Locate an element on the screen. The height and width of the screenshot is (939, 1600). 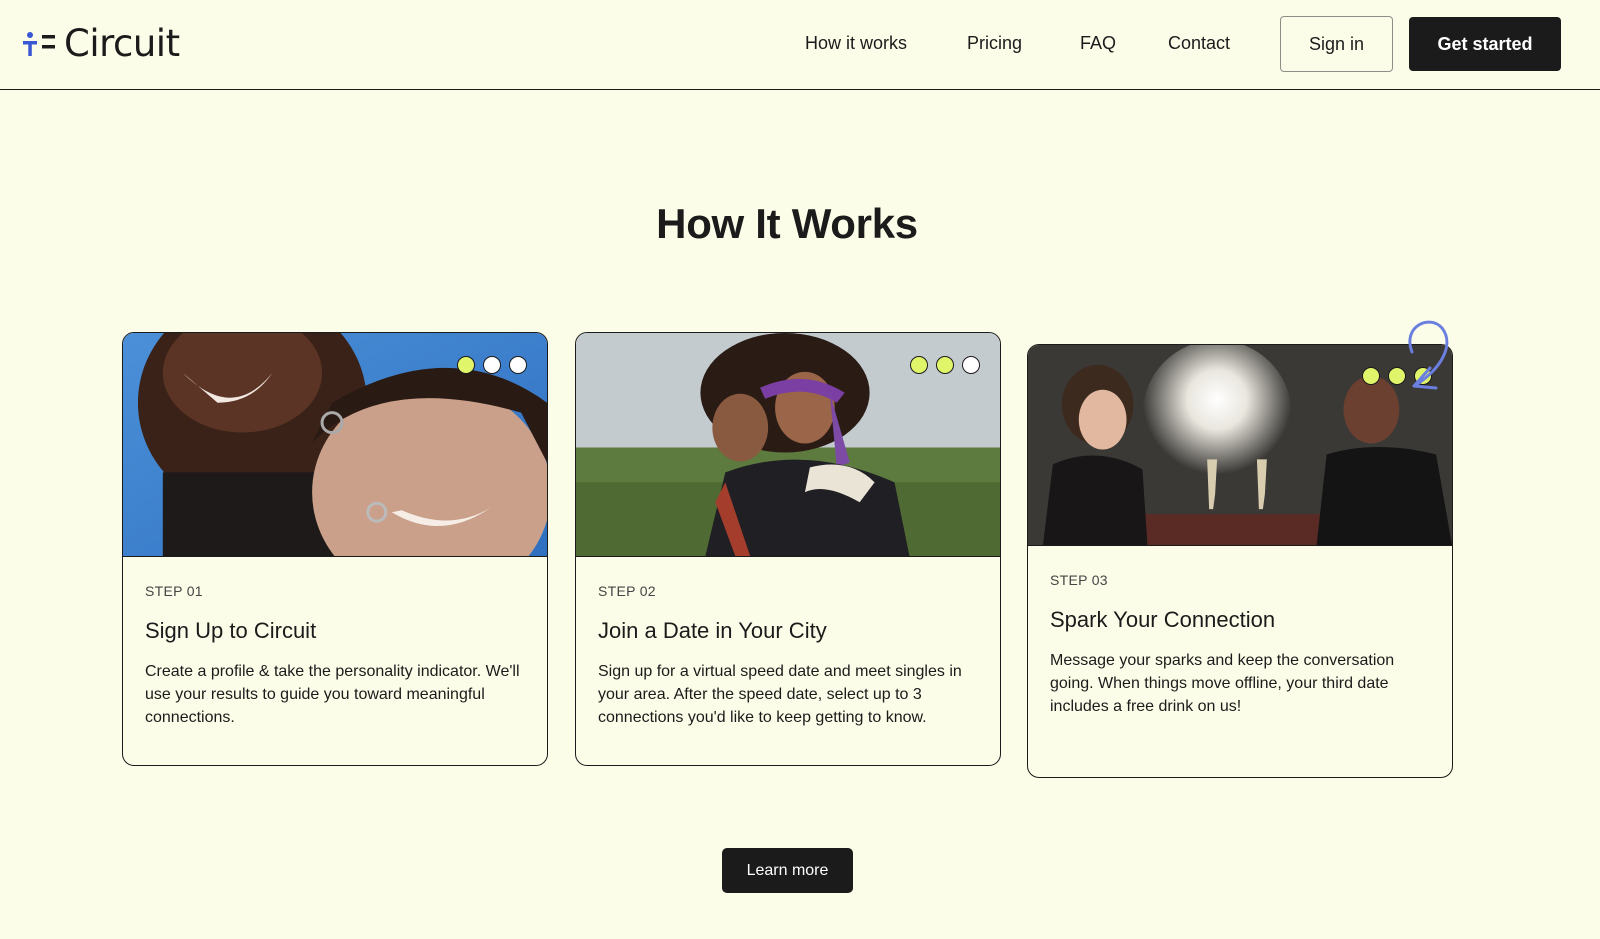
nav-link-pricing: Pricing is located at coordinates (994, 43).